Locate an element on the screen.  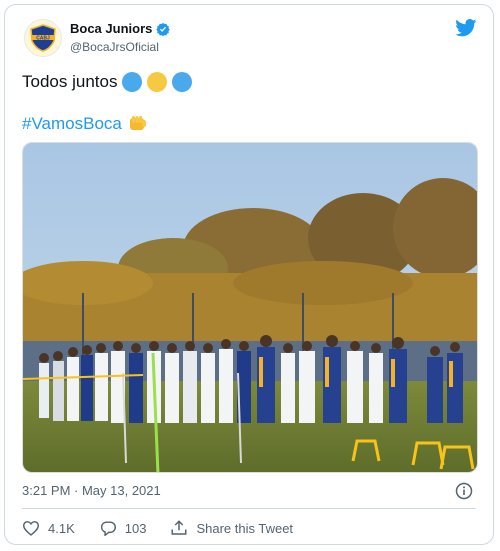
reply-count: 103 is located at coordinates (135, 528).